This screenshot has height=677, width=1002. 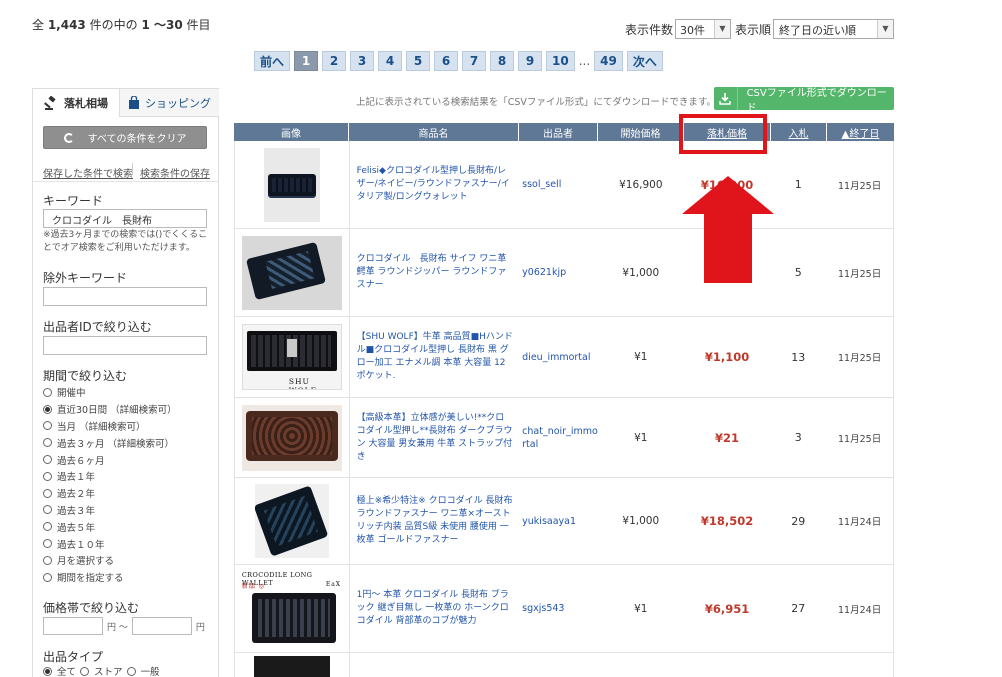 What do you see at coordinates (73, 626) in the screenshot?
I see `price-min-input` at bounding box center [73, 626].